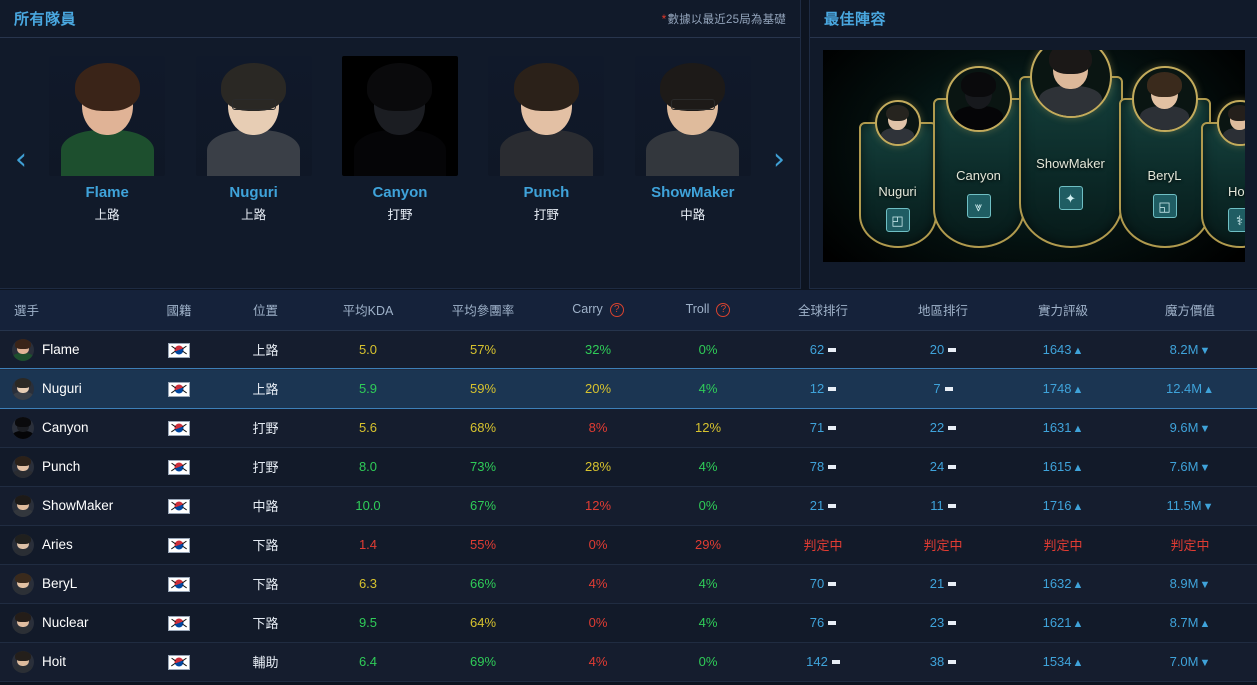  Describe the element at coordinates (937, 427) in the screenshot. I see `region-value: 22` at that location.